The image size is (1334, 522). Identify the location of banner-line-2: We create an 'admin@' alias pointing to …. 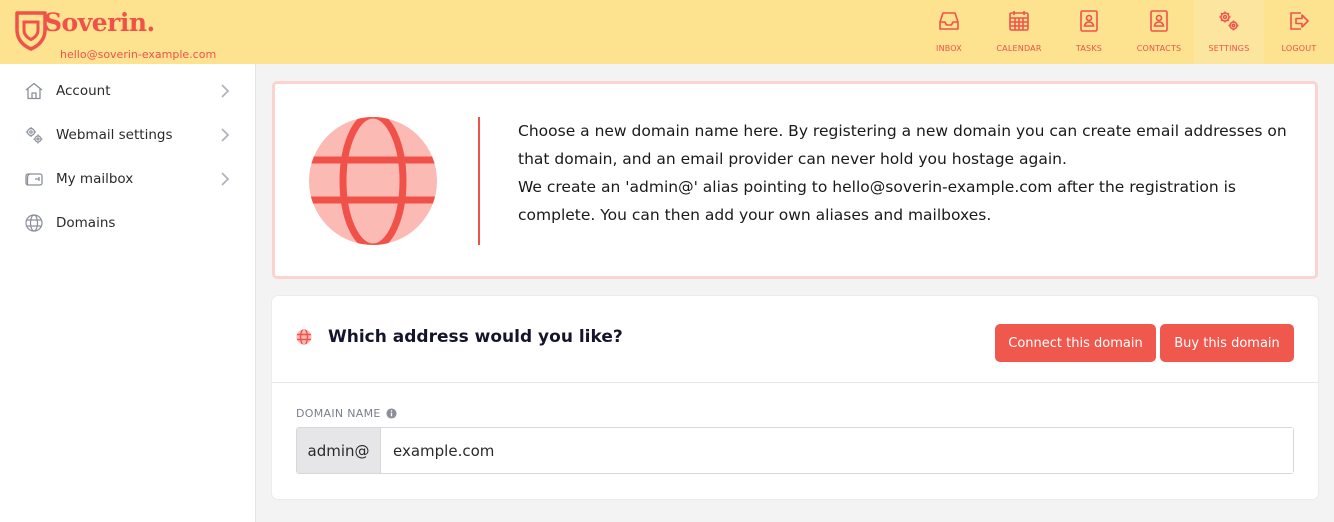
(877, 201).